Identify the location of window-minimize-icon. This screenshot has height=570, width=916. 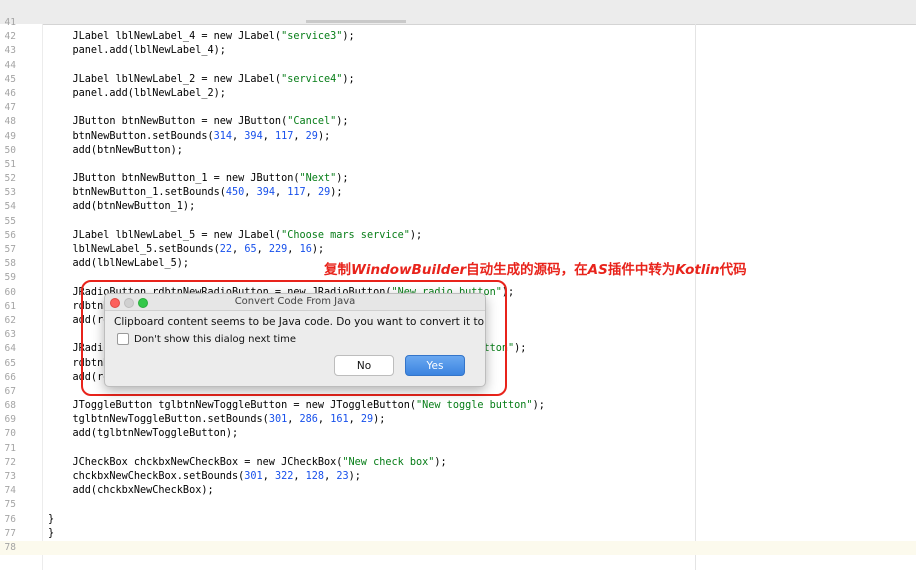
(129, 303).